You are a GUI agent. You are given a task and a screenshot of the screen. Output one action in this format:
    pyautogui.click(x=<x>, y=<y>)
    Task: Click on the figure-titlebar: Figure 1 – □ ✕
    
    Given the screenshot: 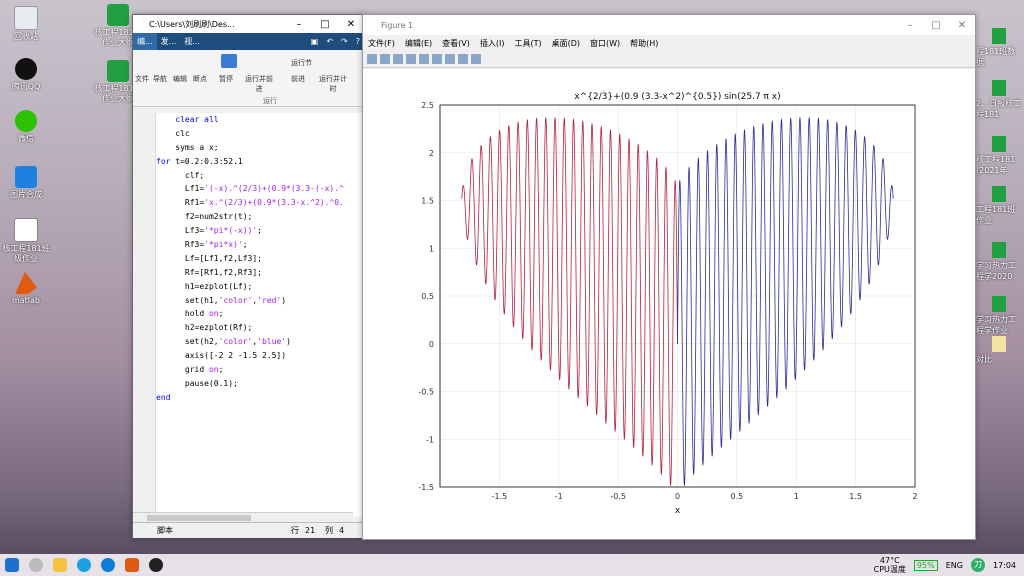 What is the action you would take?
    pyautogui.click(x=669, y=25)
    